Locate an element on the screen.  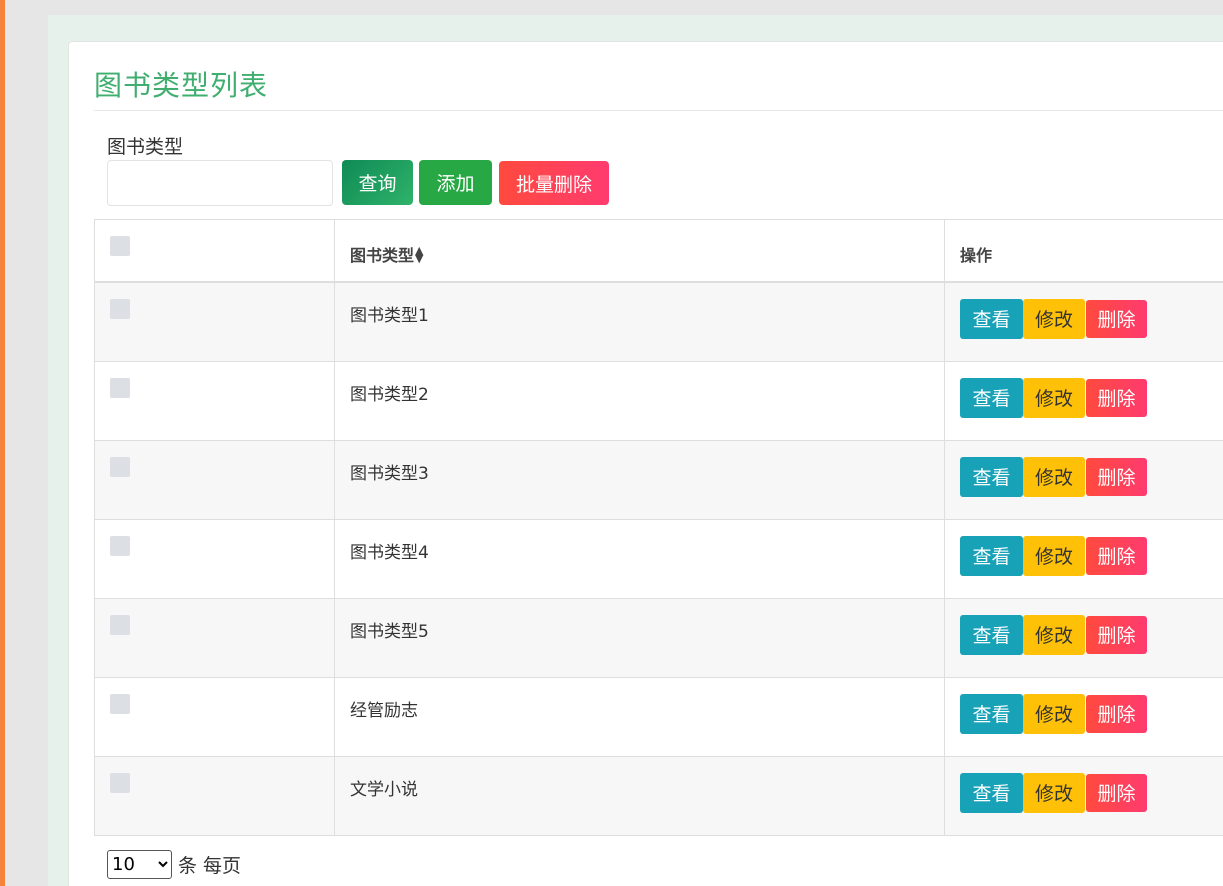
book-type-cell: 图书类型5 is located at coordinates (639, 637).